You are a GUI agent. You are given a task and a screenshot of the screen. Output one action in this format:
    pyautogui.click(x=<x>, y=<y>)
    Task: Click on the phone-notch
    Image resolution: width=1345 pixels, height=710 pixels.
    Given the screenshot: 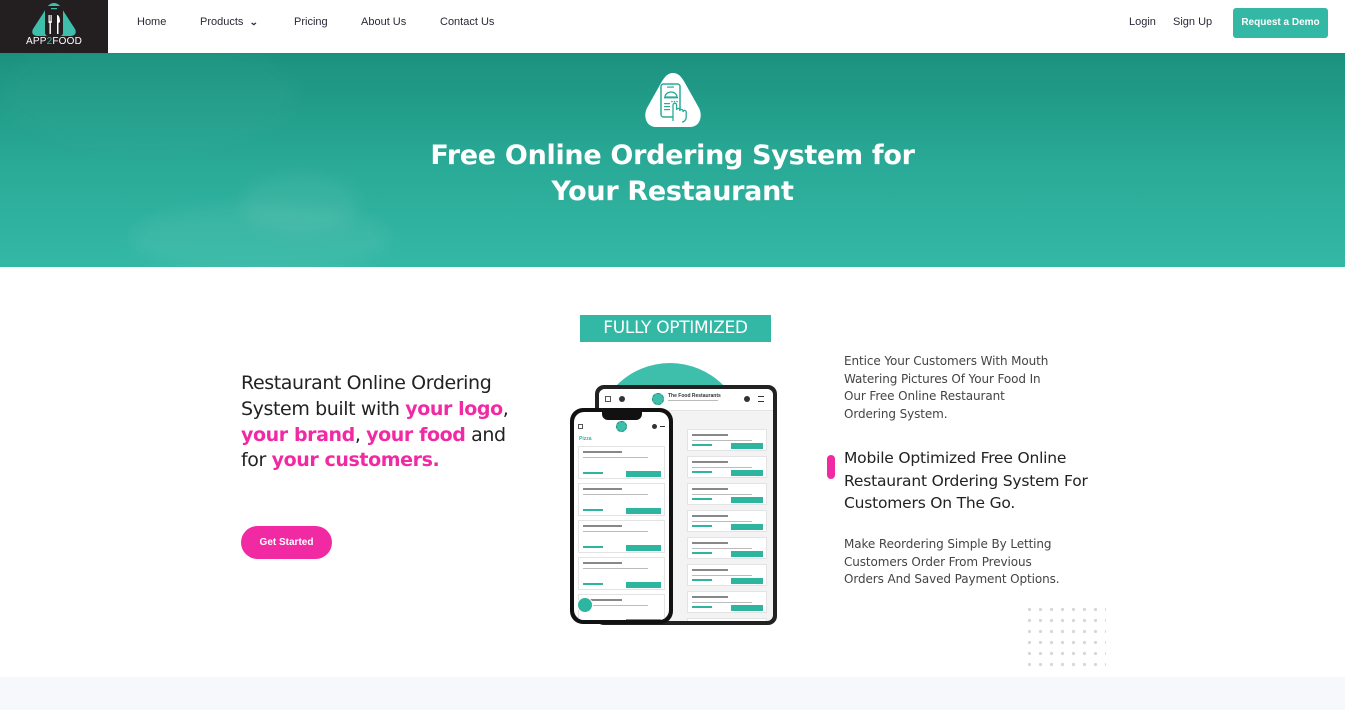 What is the action you would take?
    pyautogui.click(x=622, y=416)
    